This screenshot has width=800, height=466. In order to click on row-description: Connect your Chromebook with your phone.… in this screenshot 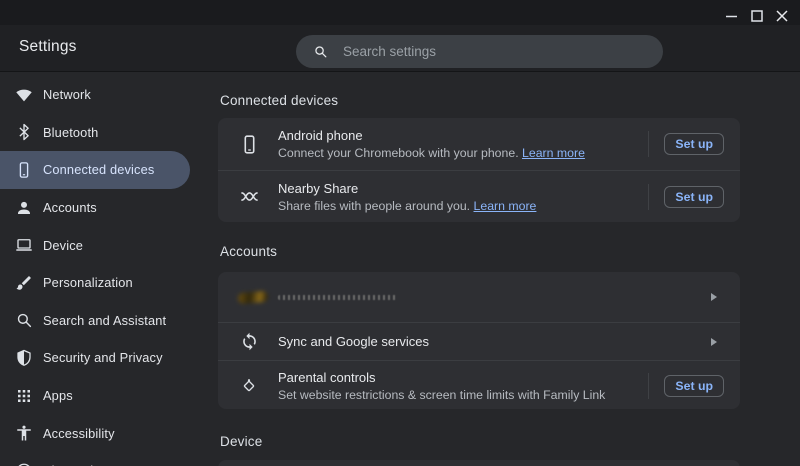, I will do `click(431, 153)`.